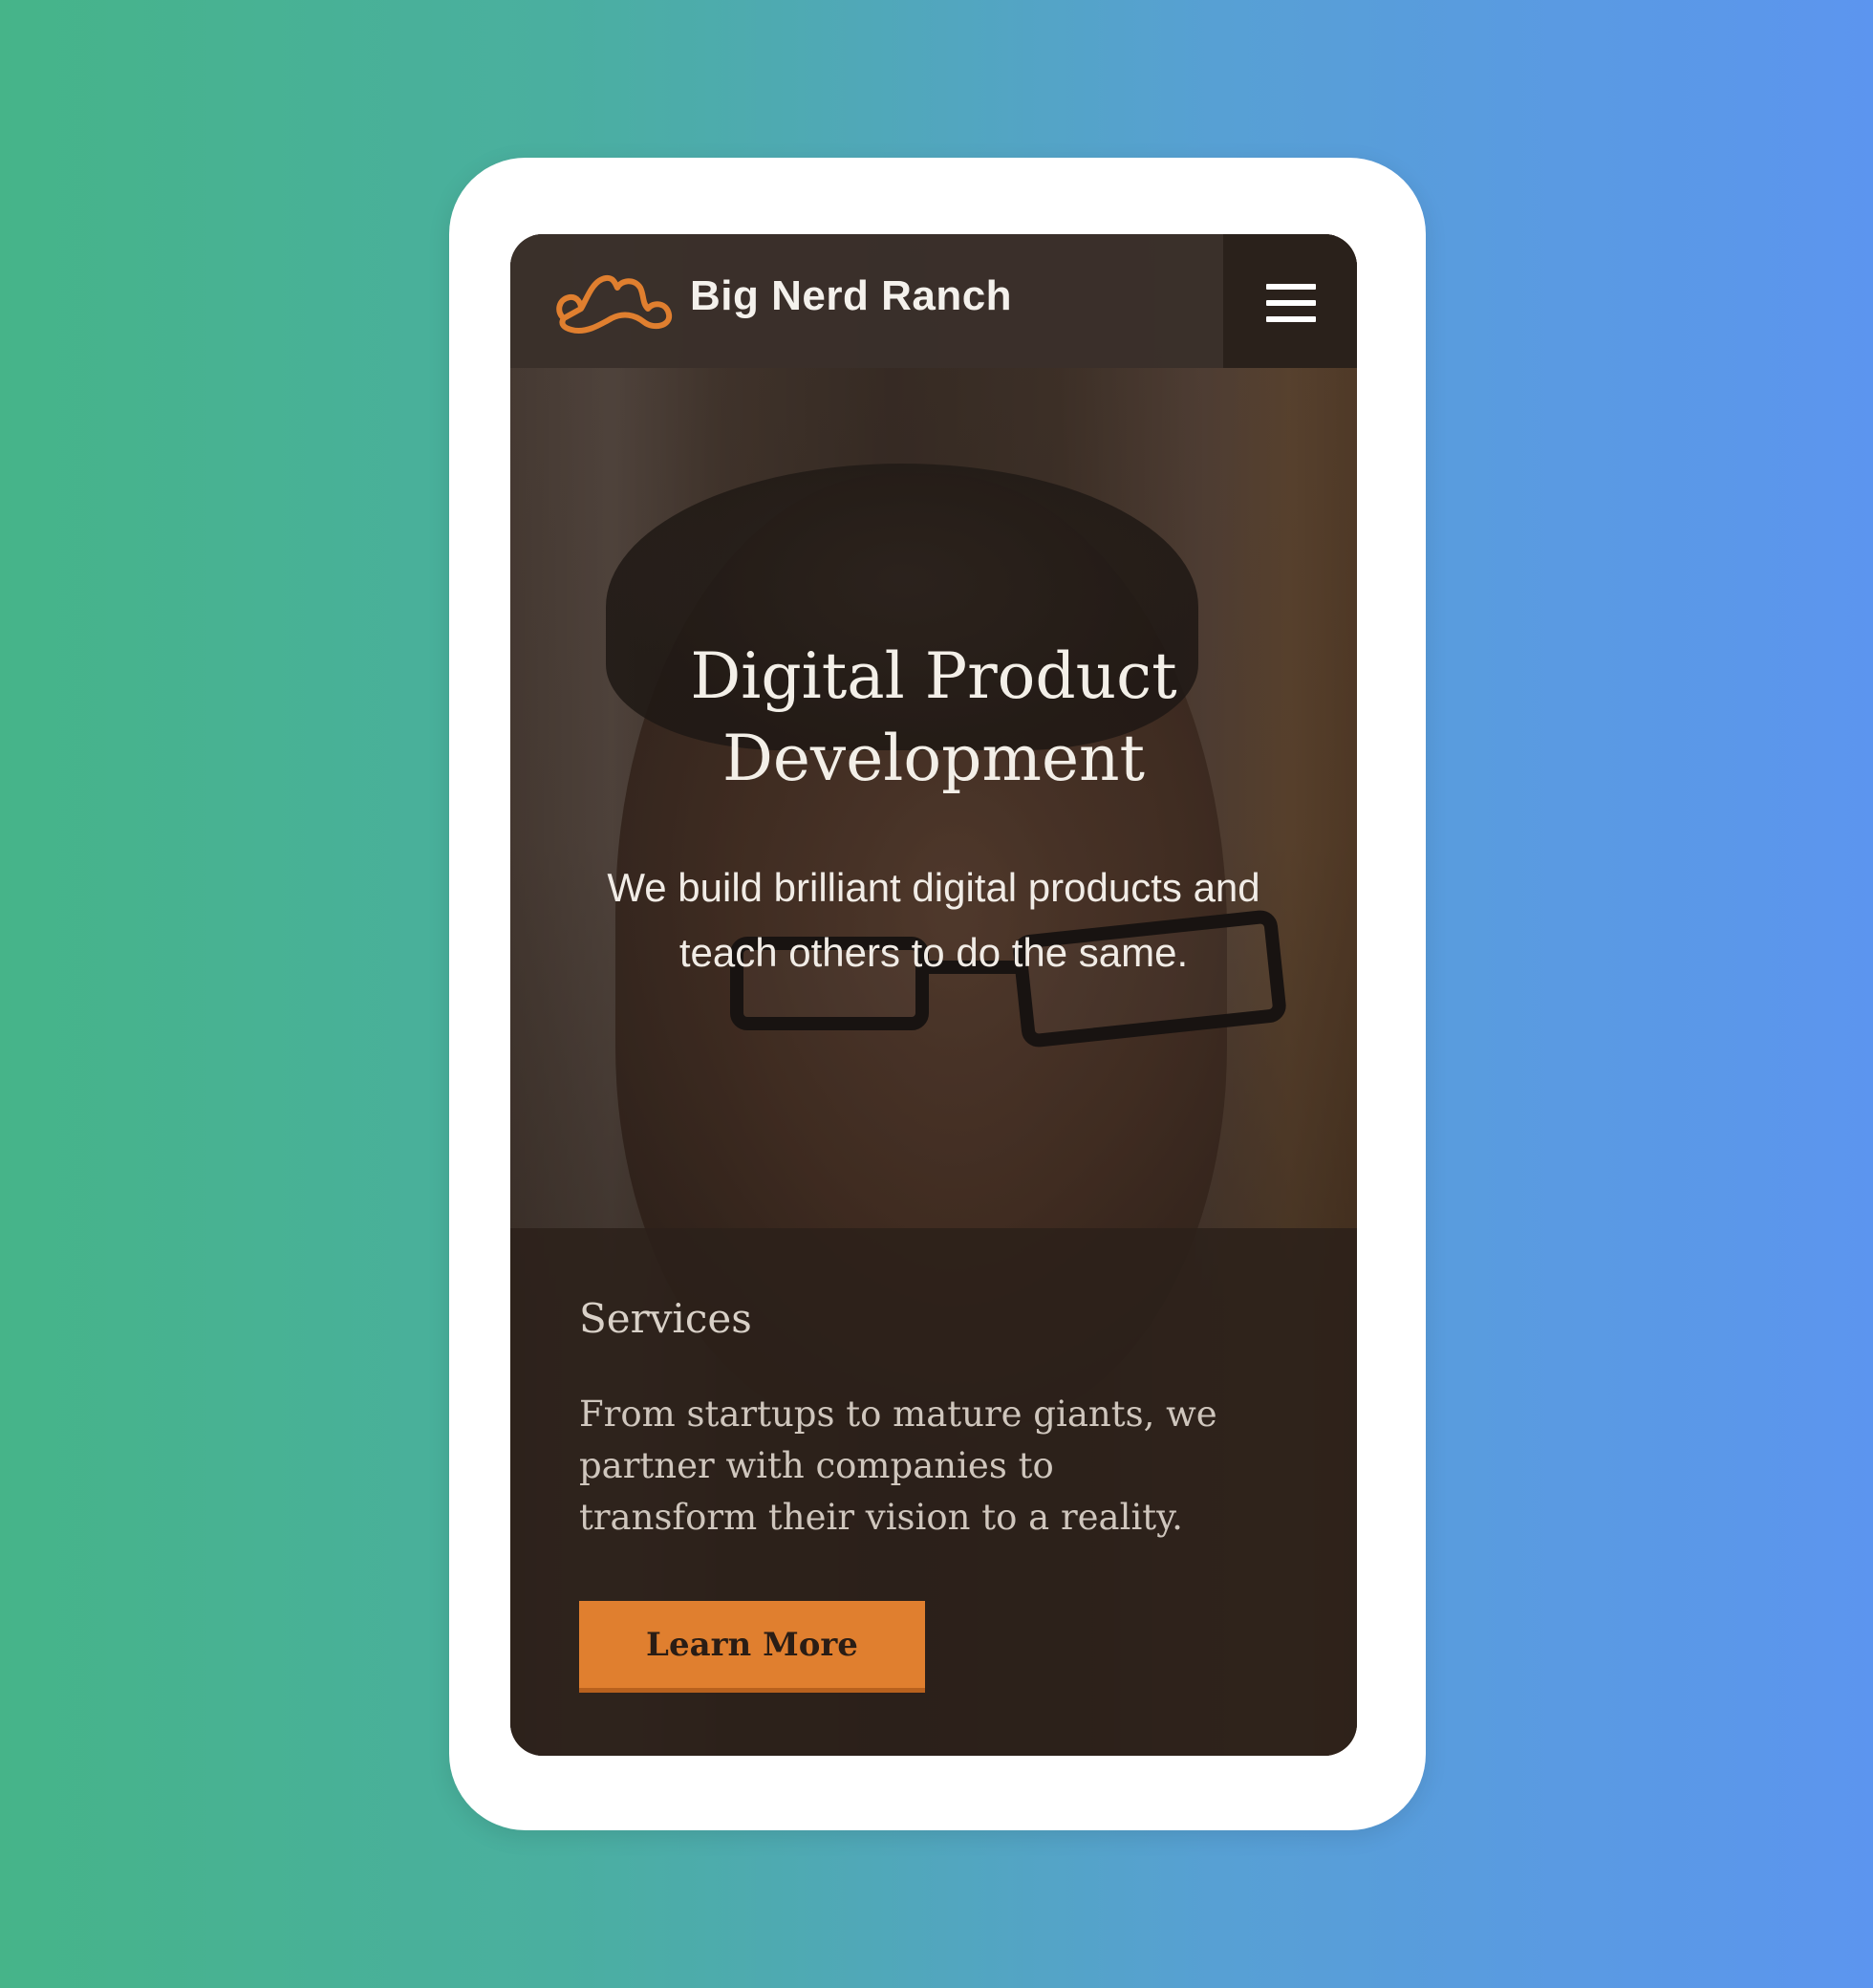 This screenshot has width=1873, height=1988. I want to click on menu-button, so click(1290, 301).